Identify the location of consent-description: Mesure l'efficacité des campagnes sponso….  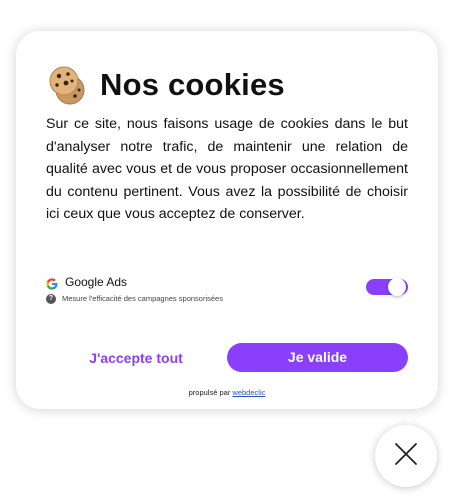
(142, 298).